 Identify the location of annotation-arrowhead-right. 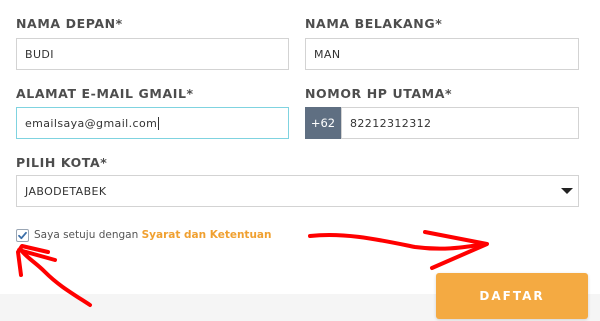
(456, 250).